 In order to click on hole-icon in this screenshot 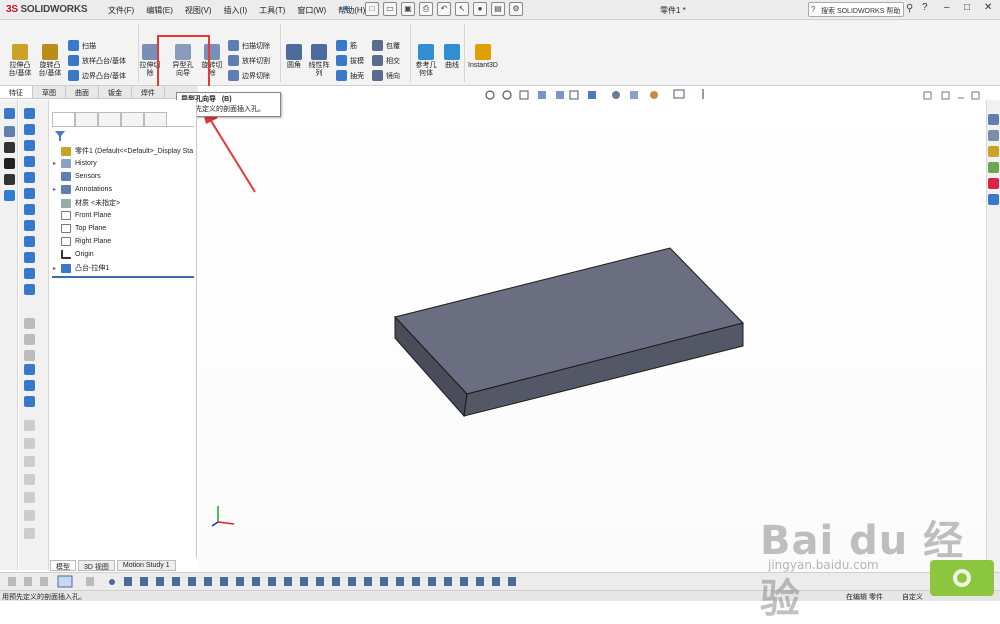, I will do `click(29, 273)`.